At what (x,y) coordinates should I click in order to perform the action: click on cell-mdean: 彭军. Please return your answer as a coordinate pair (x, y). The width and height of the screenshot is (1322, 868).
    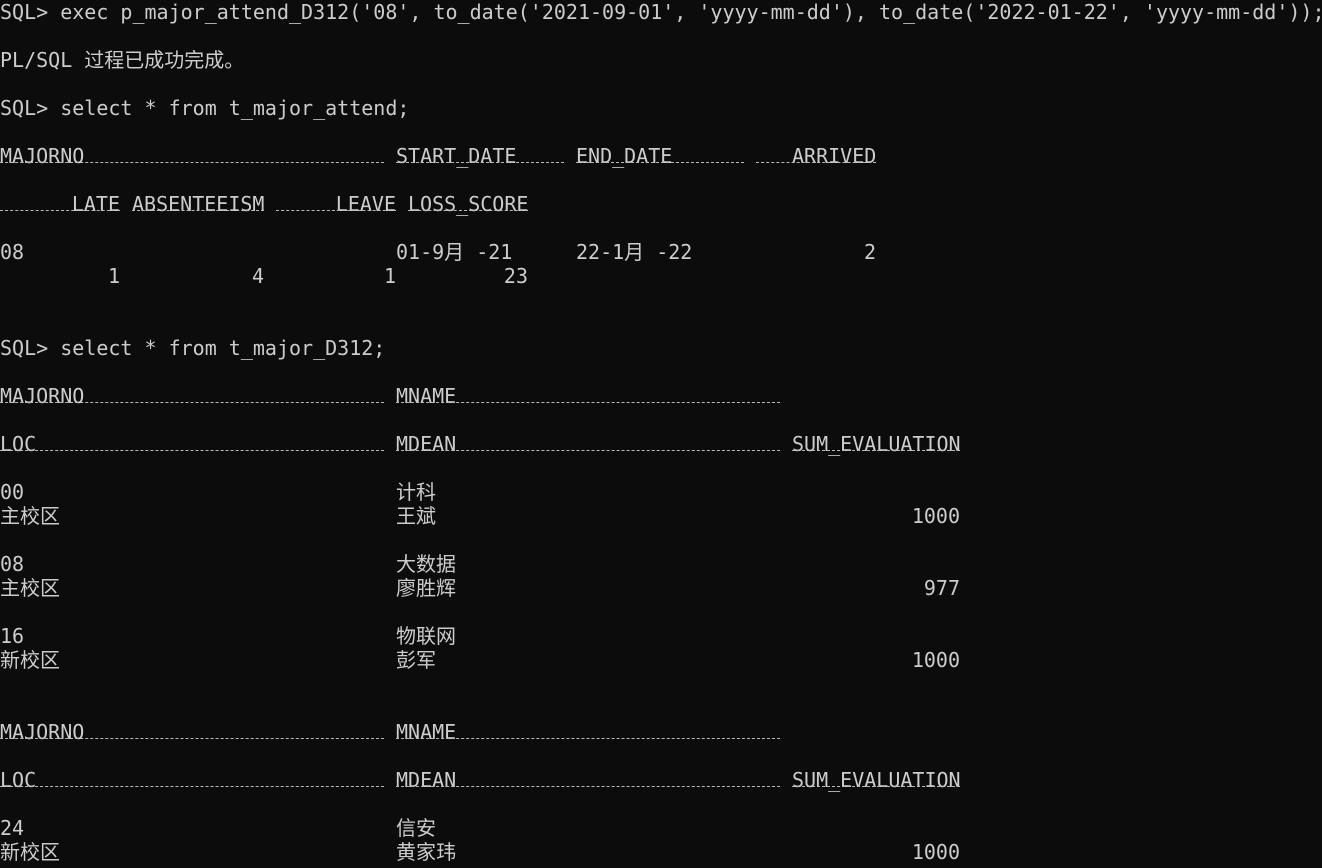
    Looking at the image, I should click on (416, 660).